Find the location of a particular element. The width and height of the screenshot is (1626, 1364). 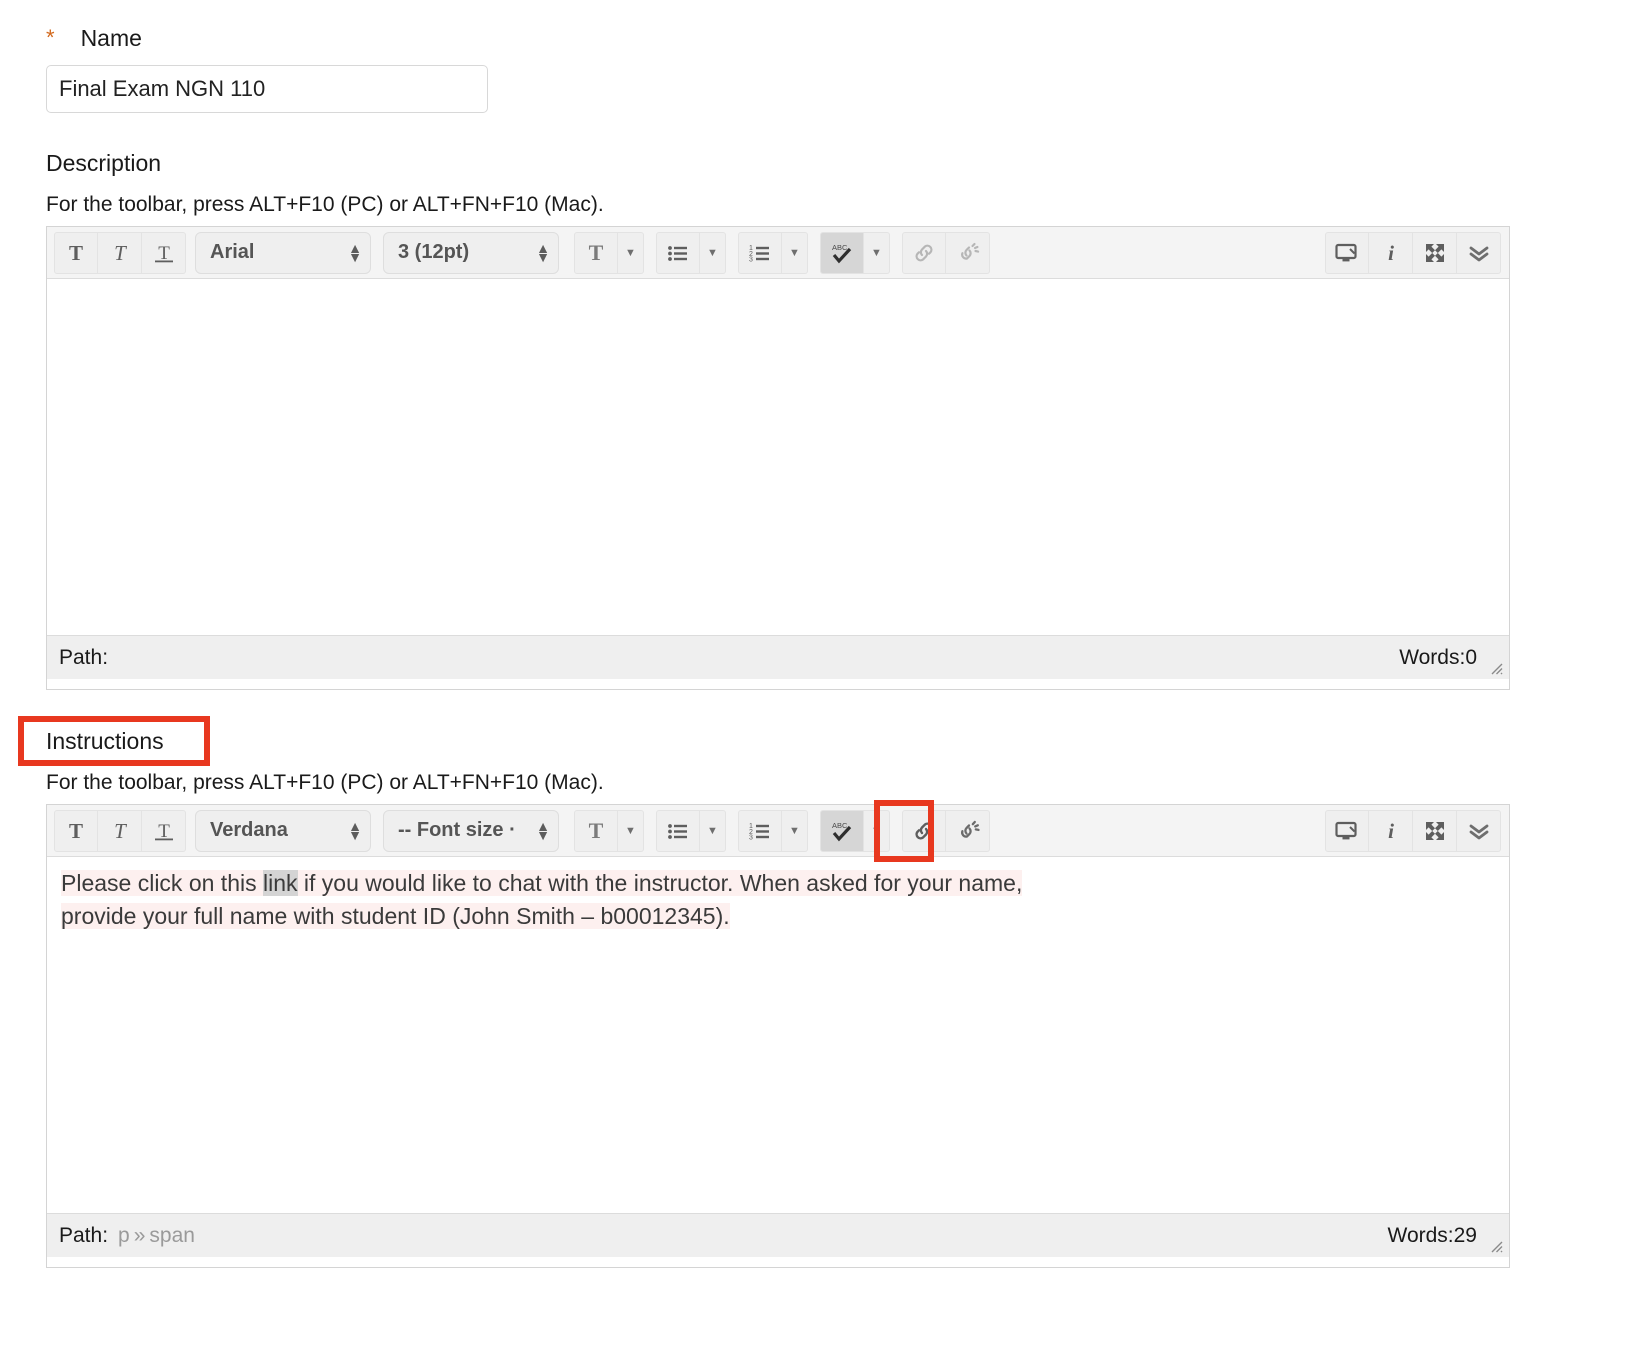

description-word-count: Words:0 is located at coordinates (1438, 657).